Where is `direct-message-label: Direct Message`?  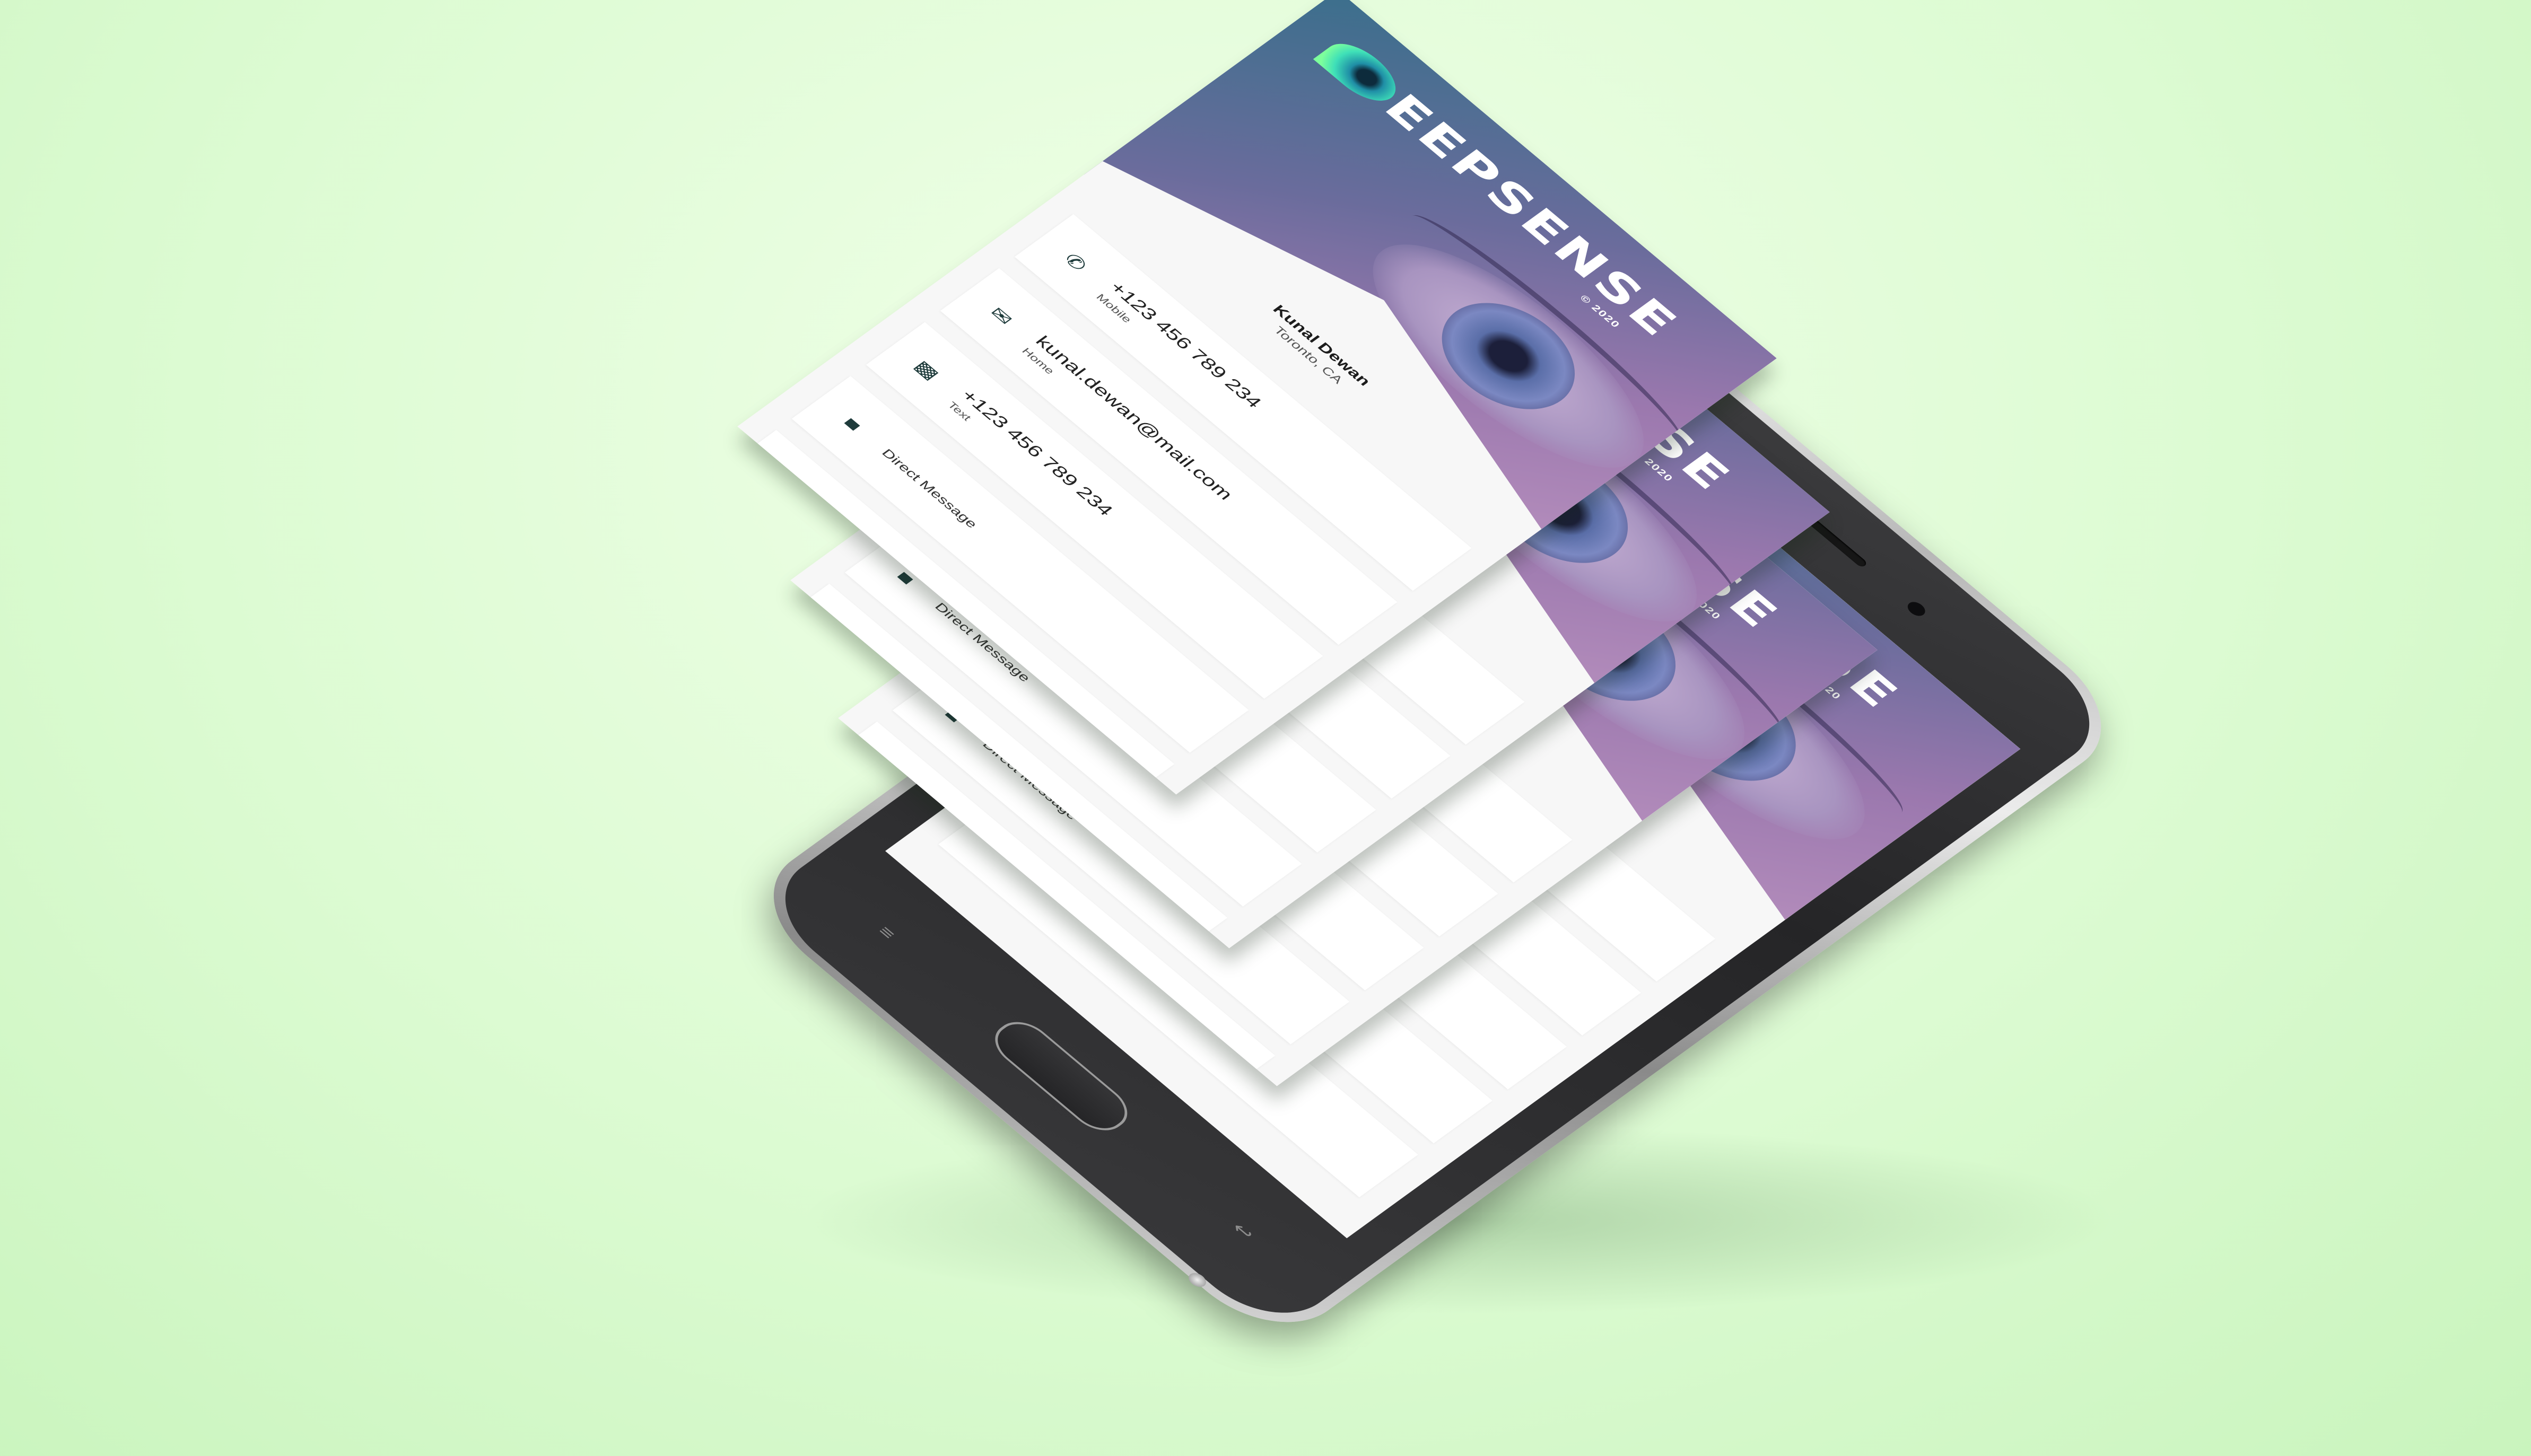 direct-message-label: Direct Message is located at coordinates (930, 488).